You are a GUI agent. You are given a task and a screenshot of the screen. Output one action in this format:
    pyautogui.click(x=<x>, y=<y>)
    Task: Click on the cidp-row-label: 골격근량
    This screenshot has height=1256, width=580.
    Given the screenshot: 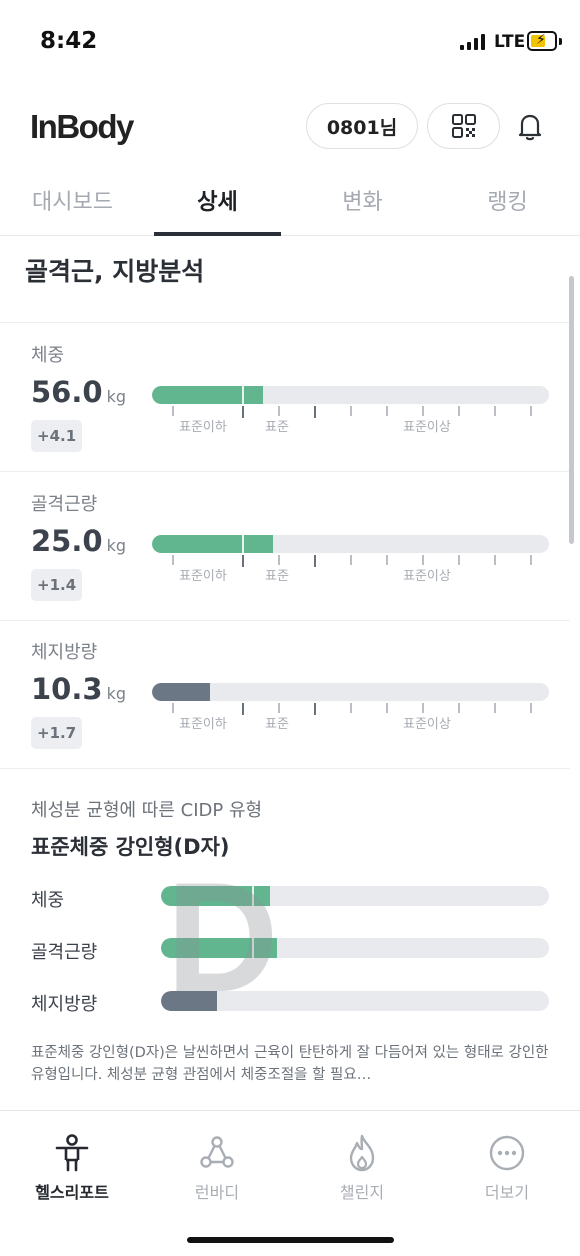 What is the action you would take?
    pyautogui.click(x=64, y=952)
    